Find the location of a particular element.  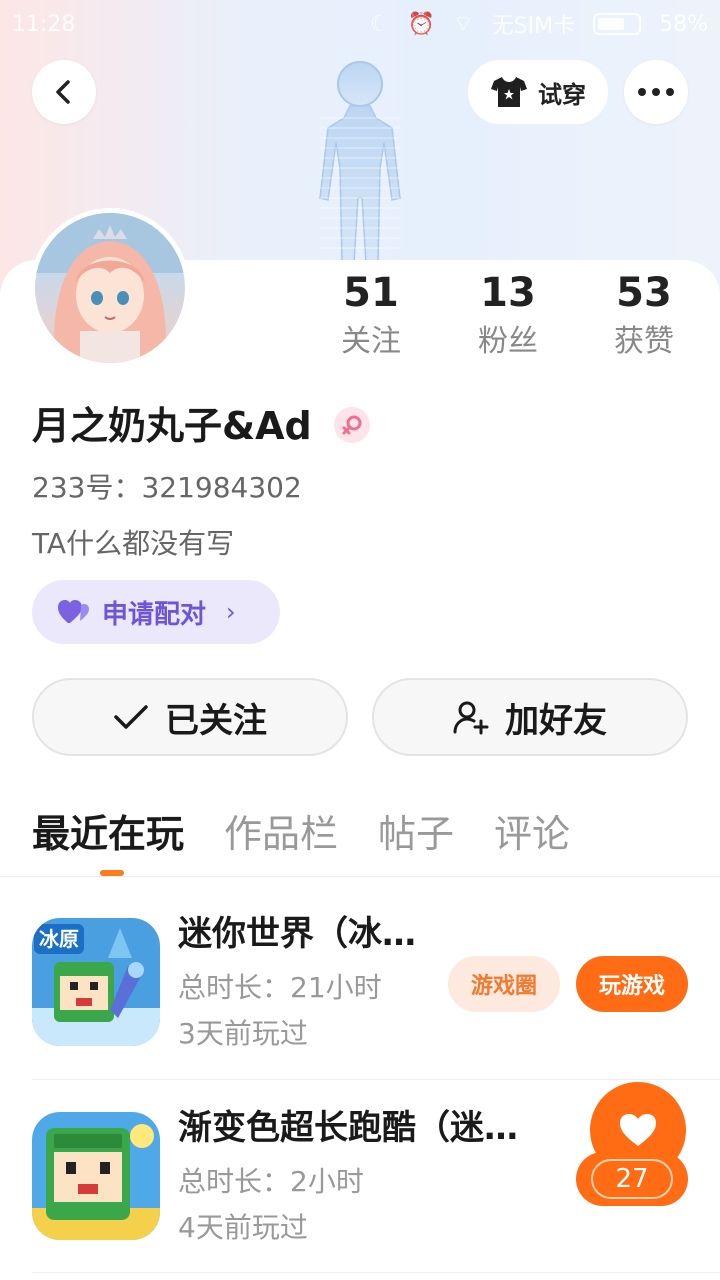

stat-followers: 13 粉丝 is located at coordinates (508, 316).